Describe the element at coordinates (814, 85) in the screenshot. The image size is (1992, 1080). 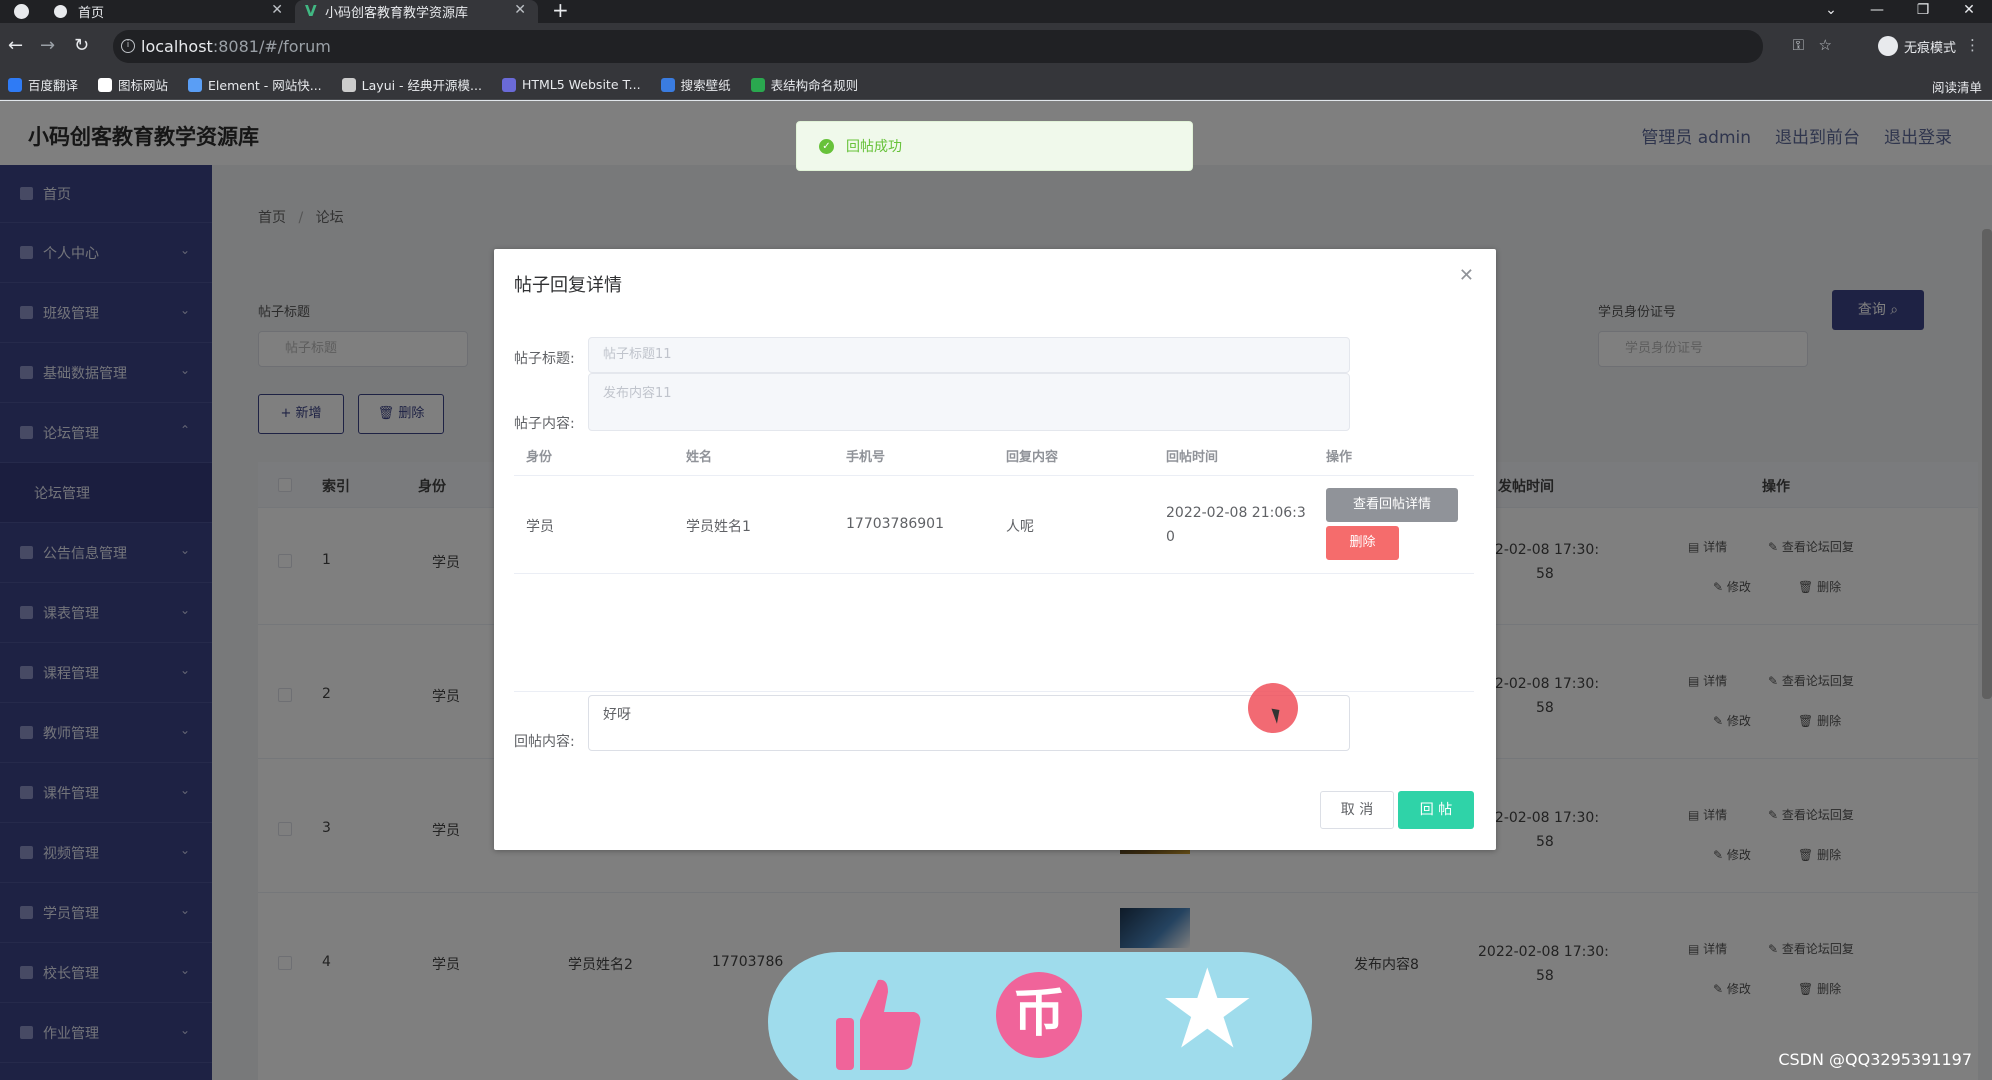
I see `bookmark-label: 表结构命名规则` at that location.